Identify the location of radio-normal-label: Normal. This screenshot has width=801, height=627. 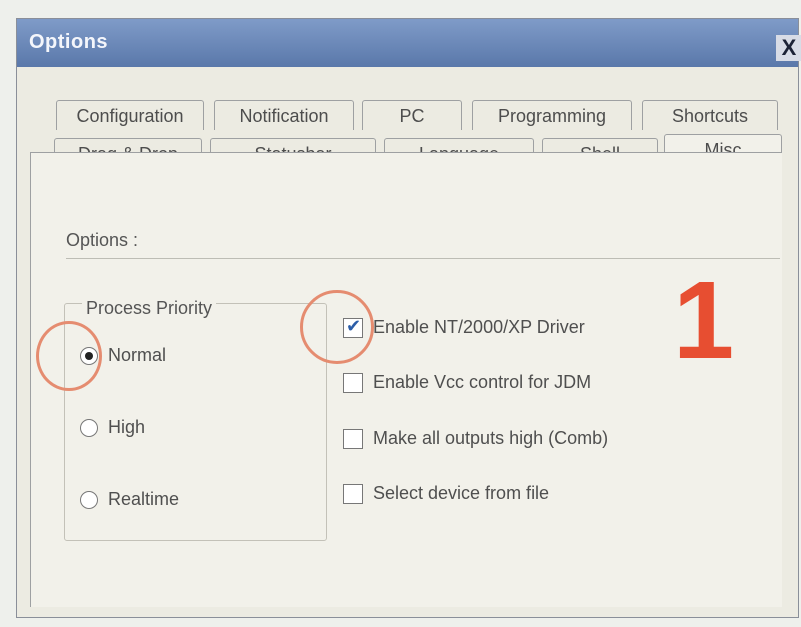
(137, 355).